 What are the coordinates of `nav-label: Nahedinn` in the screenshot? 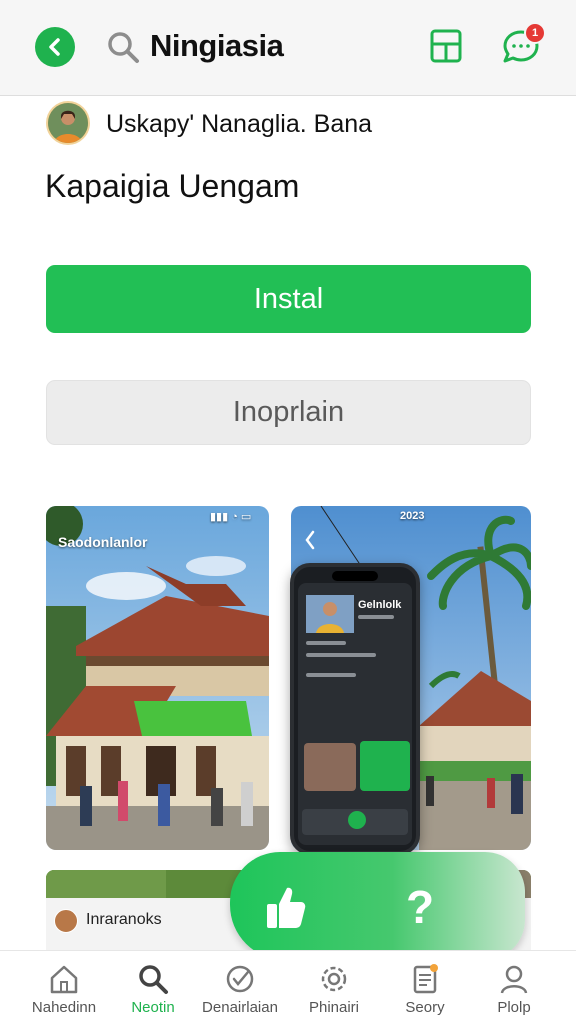 It's located at (64, 1007).